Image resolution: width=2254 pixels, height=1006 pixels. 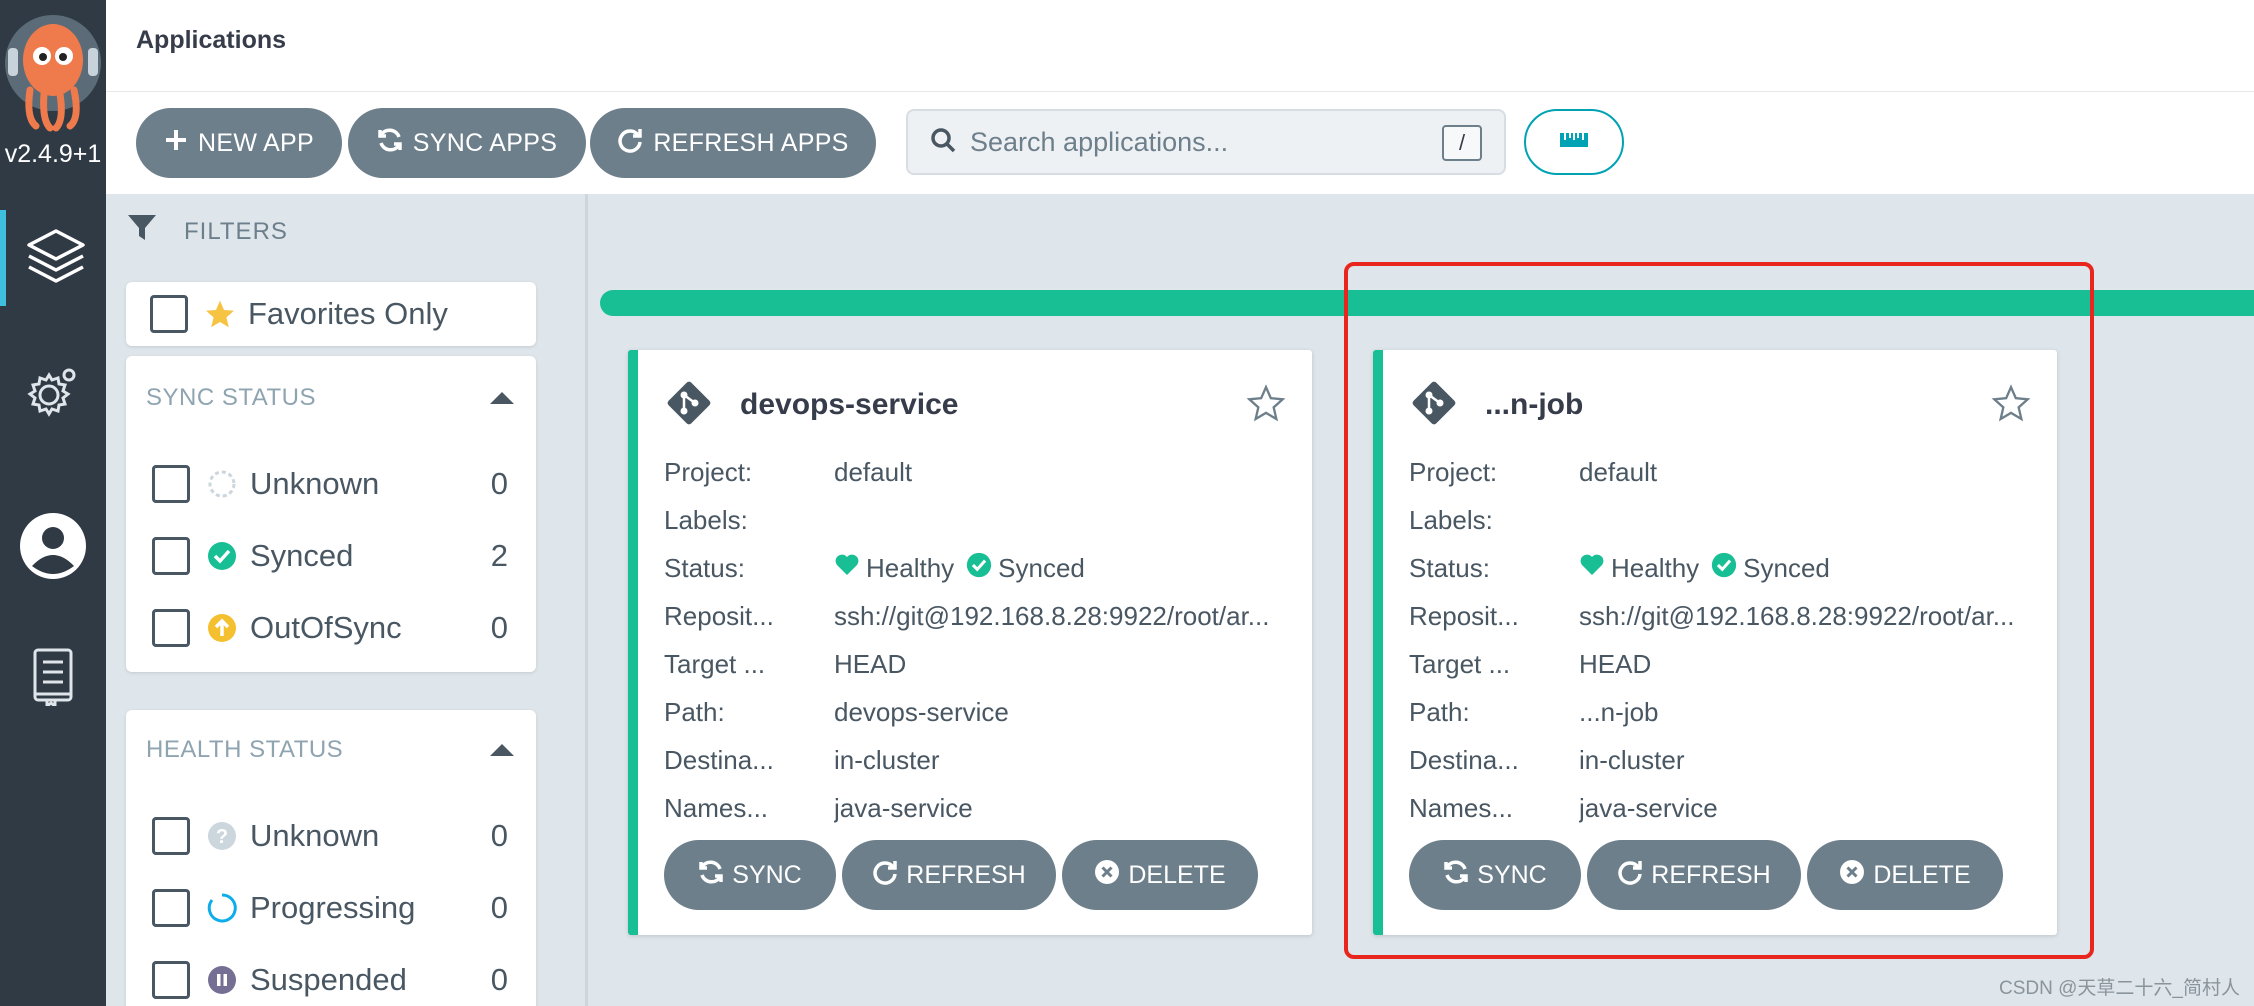 I want to click on field-target-revision: Target ... HEAD, so click(x=978, y=664).